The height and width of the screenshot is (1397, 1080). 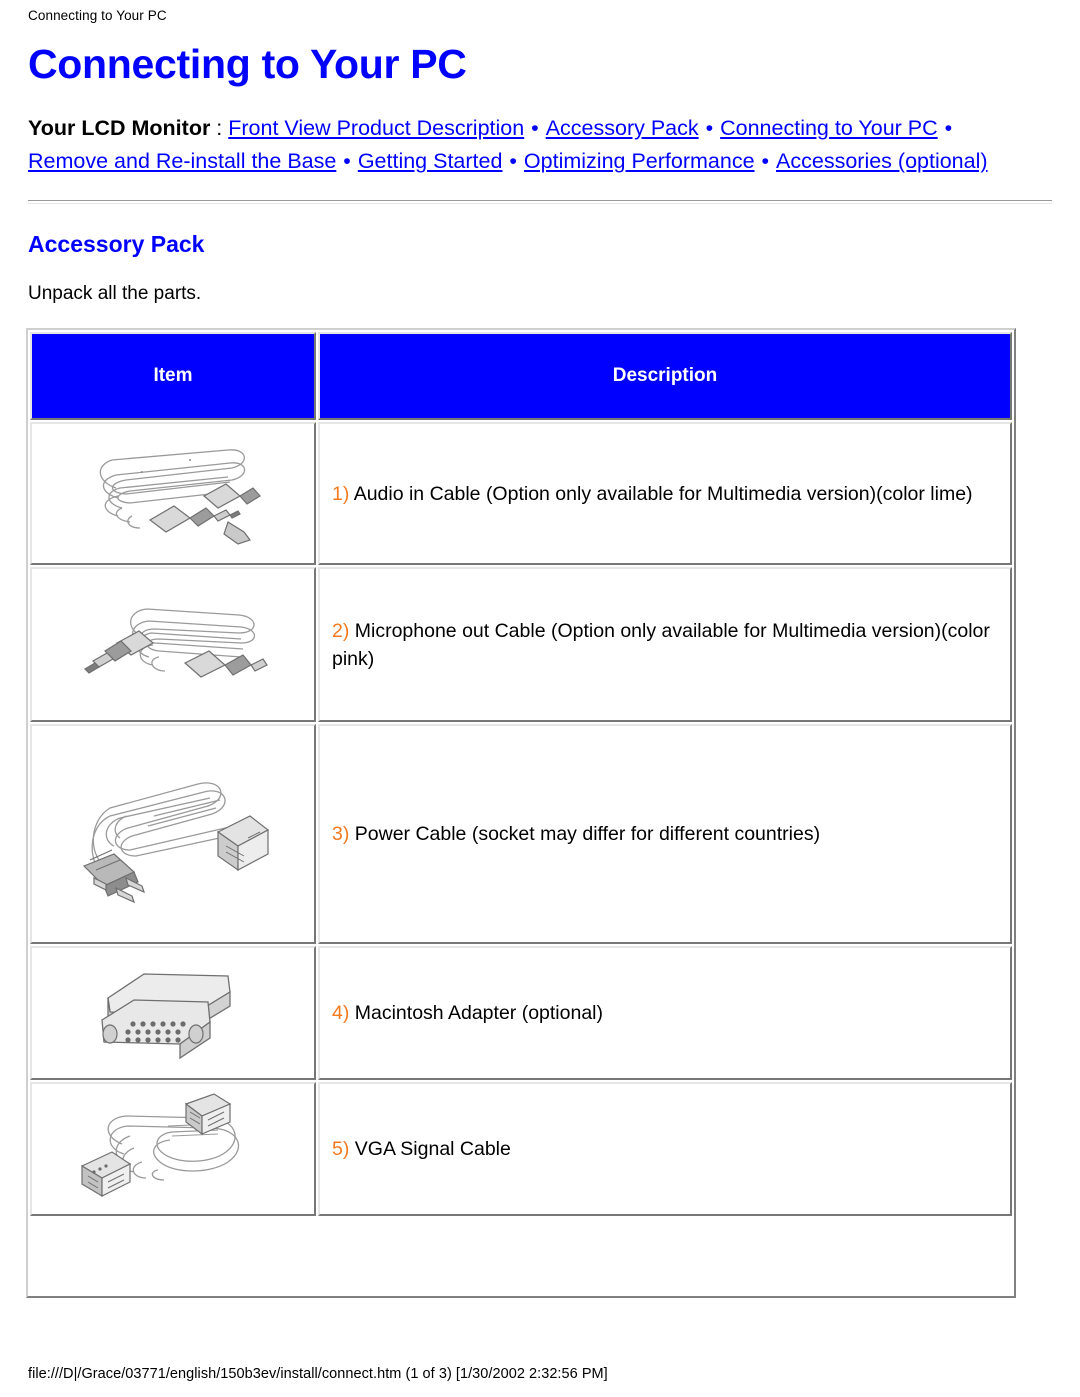 I want to click on nav-link-remove-and-reinstall-the-base: Remove and Re-install the Base, so click(x=182, y=161).